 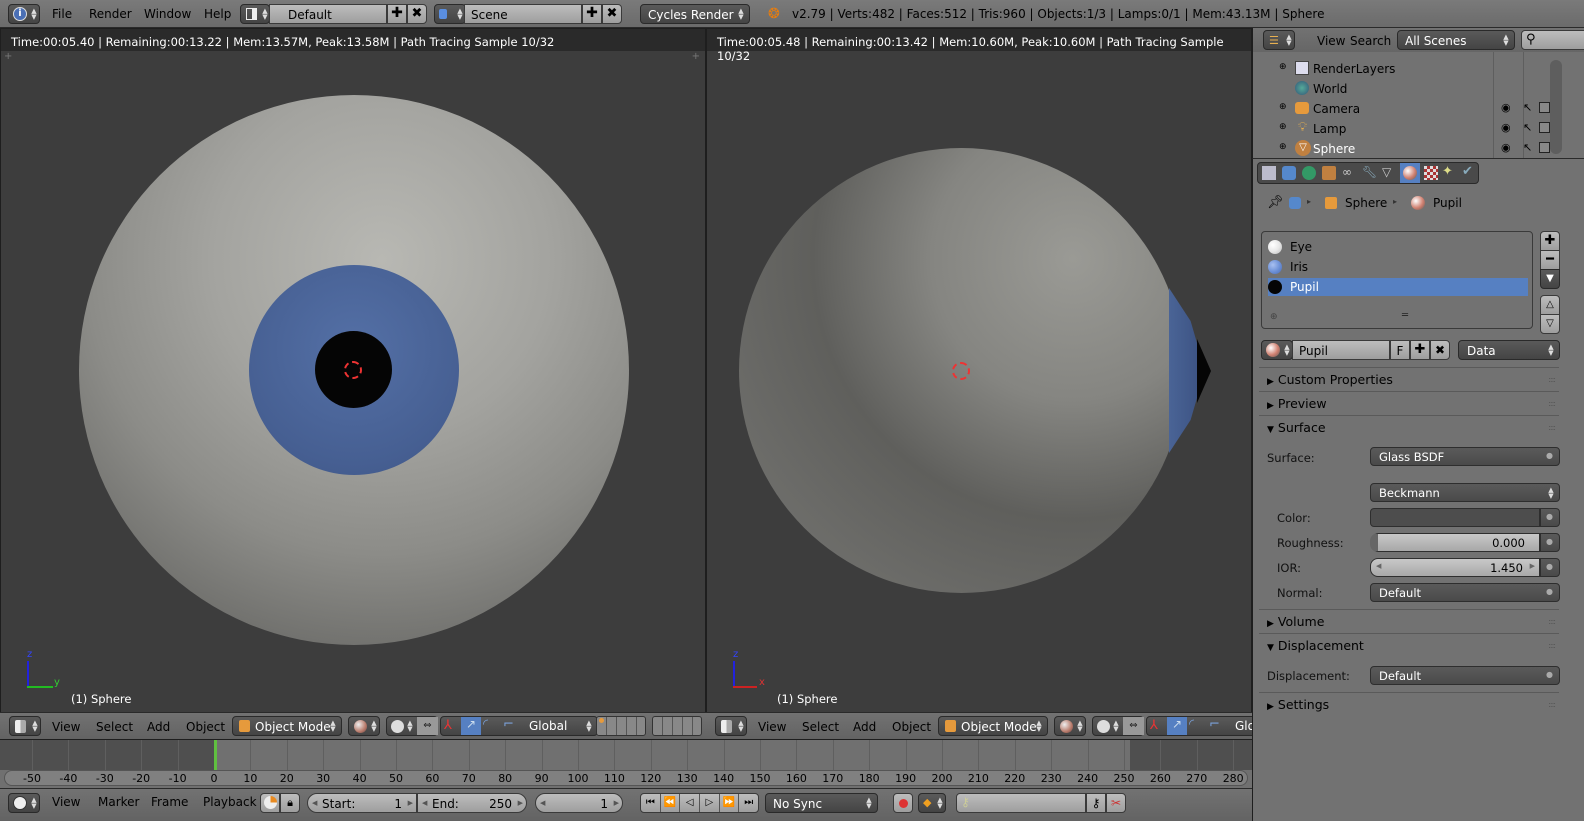 What do you see at coordinates (1456, 40) in the screenshot?
I see `display-mode-select: All Scenes ▲ ▼` at bounding box center [1456, 40].